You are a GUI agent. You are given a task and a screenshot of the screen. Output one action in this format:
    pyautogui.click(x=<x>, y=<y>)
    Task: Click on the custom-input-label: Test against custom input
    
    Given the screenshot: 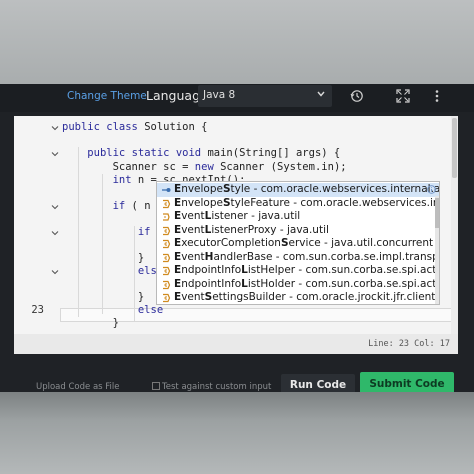 What is the action you would take?
    pyautogui.click(x=217, y=387)
    